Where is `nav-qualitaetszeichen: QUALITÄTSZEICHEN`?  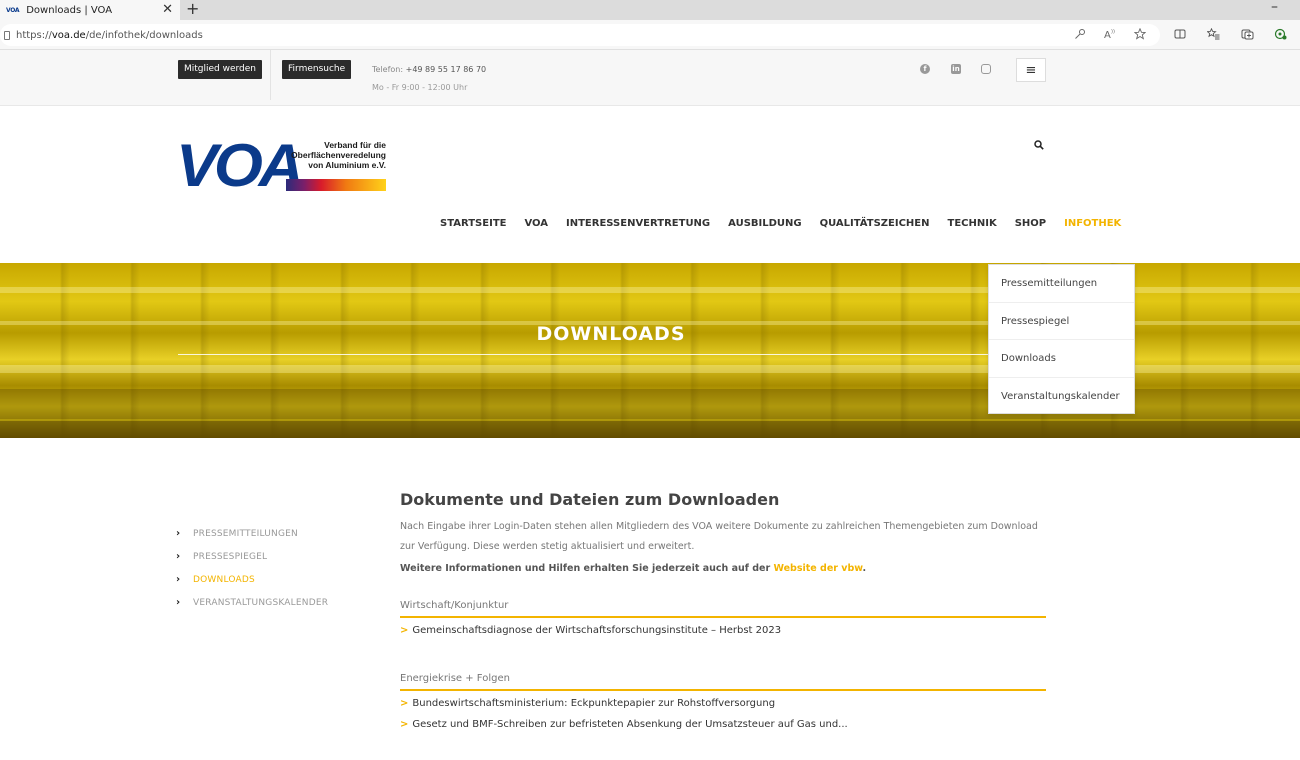
nav-qualitaetszeichen: QUALITÄTSZEICHEN is located at coordinates (875, 223).